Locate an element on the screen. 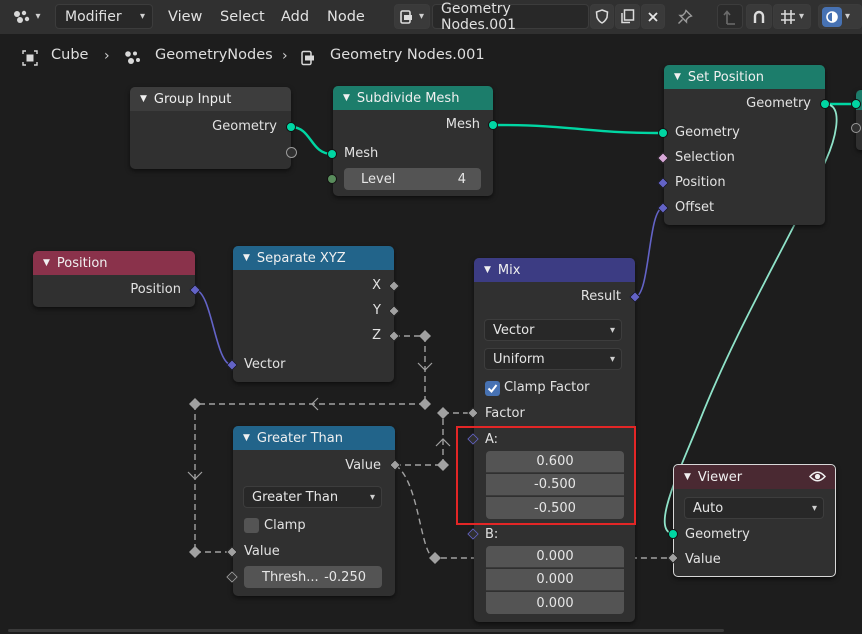  node-title: Position is located at coordinates (82, 263).